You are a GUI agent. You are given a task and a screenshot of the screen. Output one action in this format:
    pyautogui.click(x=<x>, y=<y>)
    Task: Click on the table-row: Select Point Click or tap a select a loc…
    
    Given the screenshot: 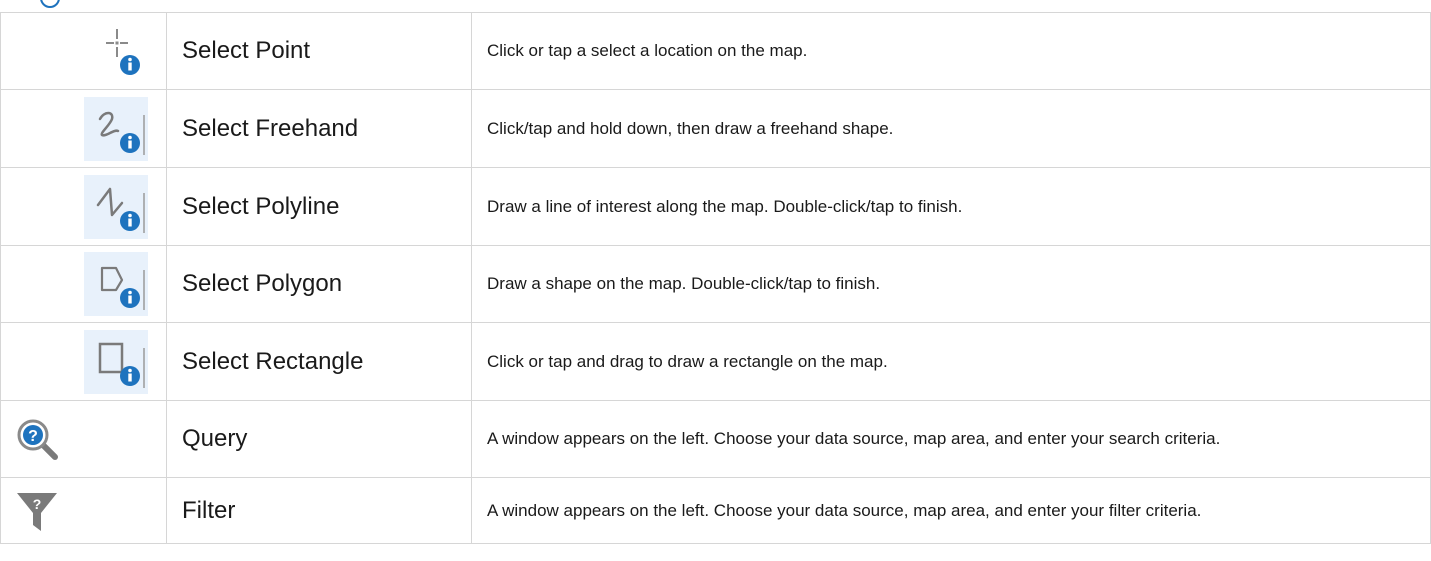 What is the action you would take?
    pyautogui.click(x=715, y=51)
    